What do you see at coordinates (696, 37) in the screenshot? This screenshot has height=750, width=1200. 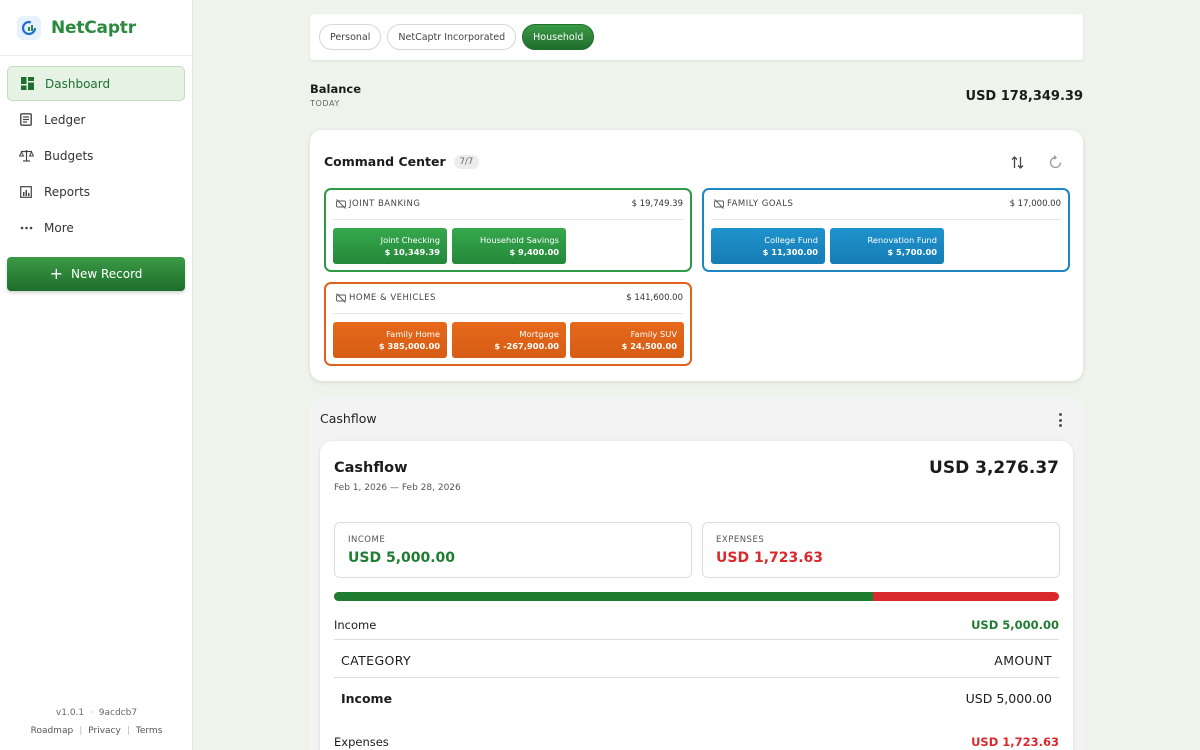 I see `workspace-tabs: Personal NetCaptr Incorporated Household` at bounding box center [696, 37].